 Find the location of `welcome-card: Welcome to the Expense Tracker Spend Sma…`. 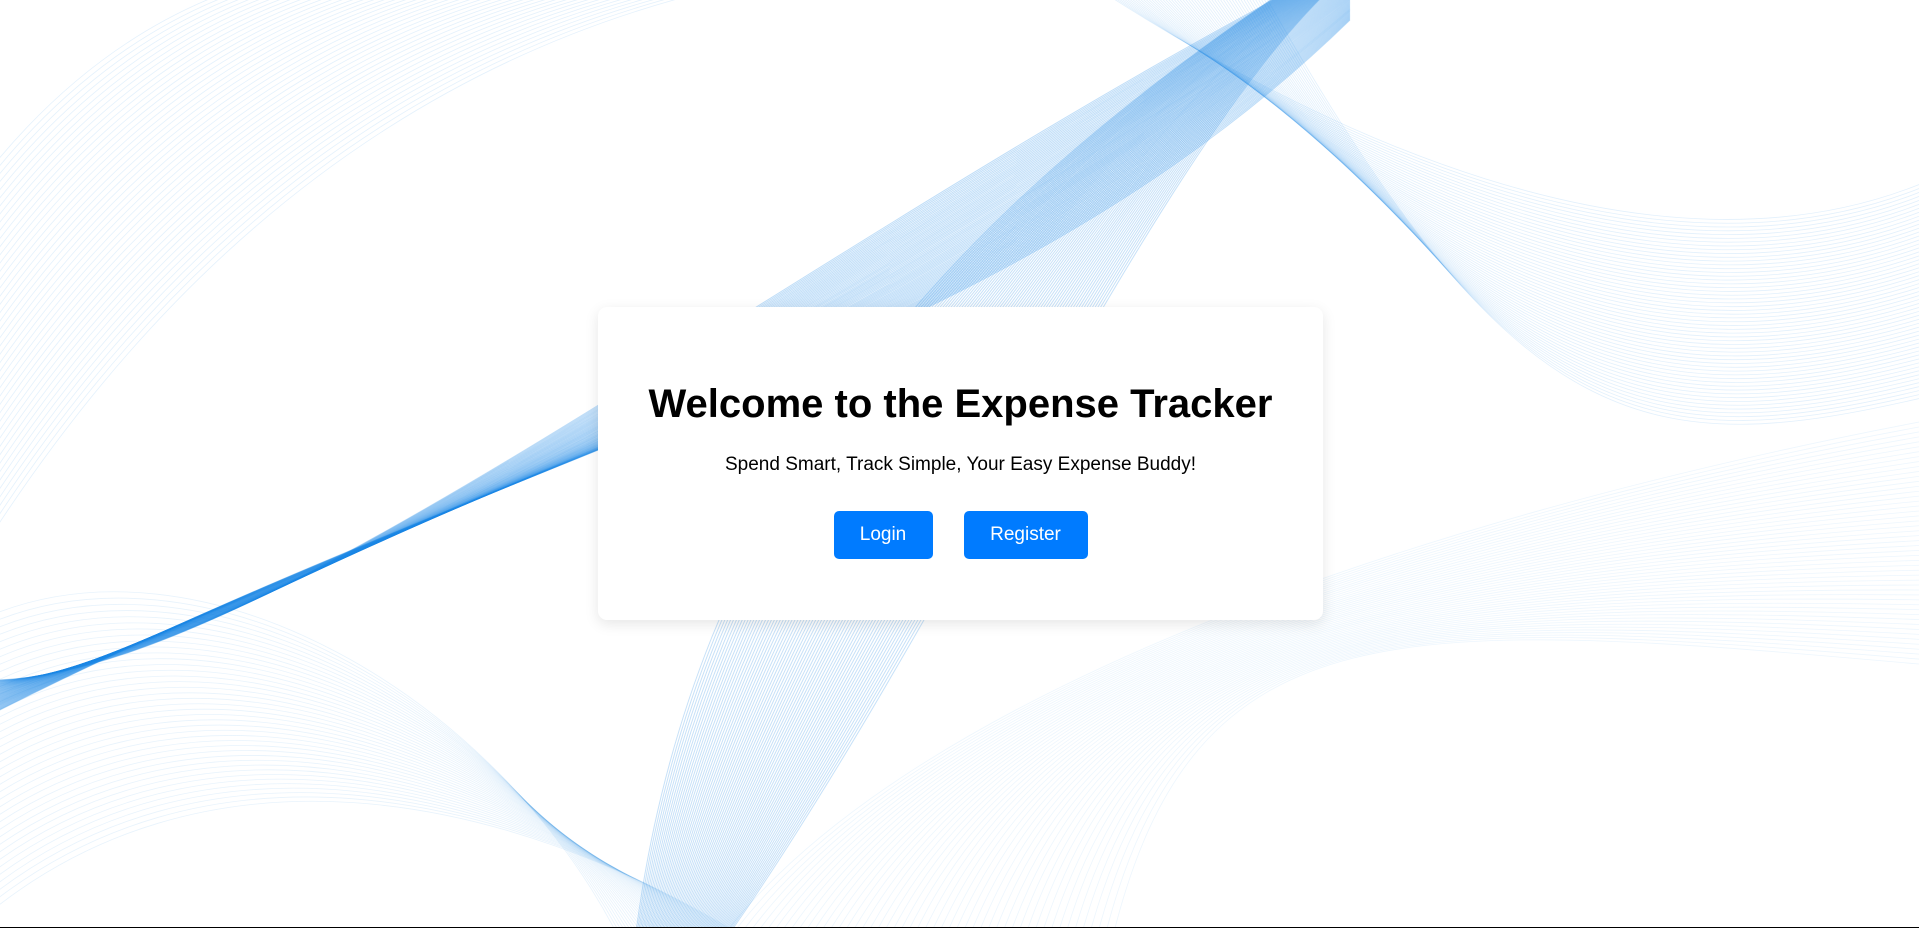

welcome-card: Welcome to the Expense Tracker Spend Sma… is located at coordinates (960, 463).